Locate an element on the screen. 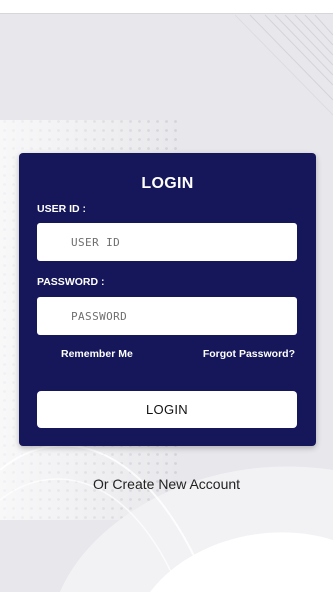 The width and height of the screenshot is (333, 592). user-id-label: USER ID : is located at coordinates (62, 209).